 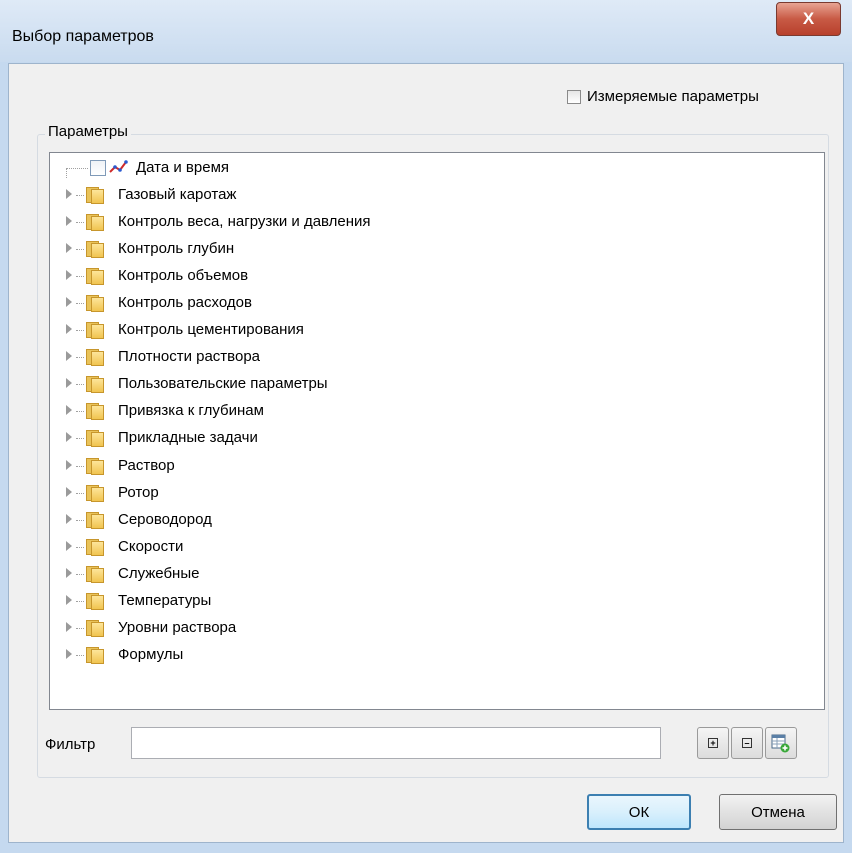 What do you see at coordinates (138, 492) in the screenshot?
I see `tree-folder-label: Ротор` at bounding box center [138, 492].